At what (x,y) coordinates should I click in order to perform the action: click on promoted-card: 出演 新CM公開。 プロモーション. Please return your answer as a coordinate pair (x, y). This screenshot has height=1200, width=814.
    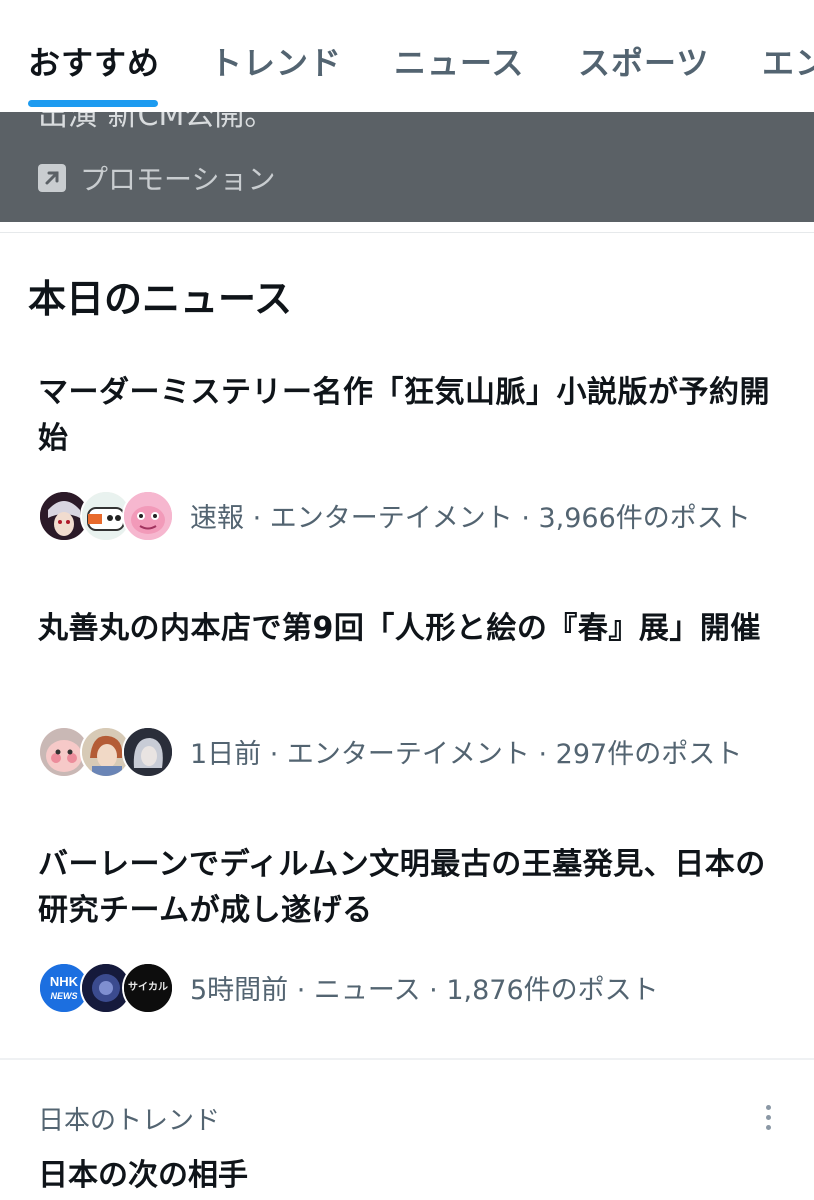
    Looking at the image, I should click on (407, 167).